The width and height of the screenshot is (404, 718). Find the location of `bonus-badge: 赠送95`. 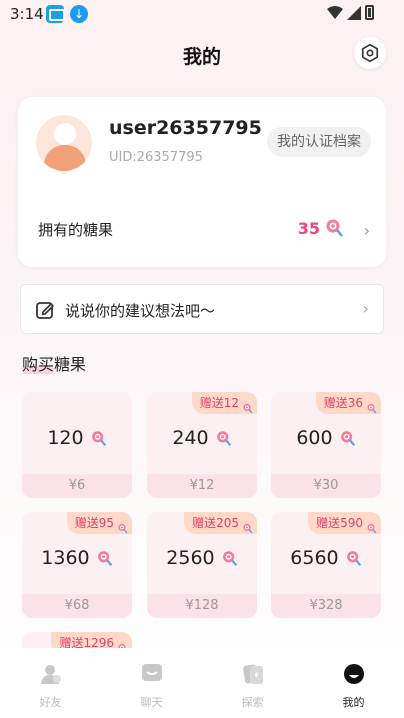

bonus-badge: 赠送95 is located at coordinates (99, 523).